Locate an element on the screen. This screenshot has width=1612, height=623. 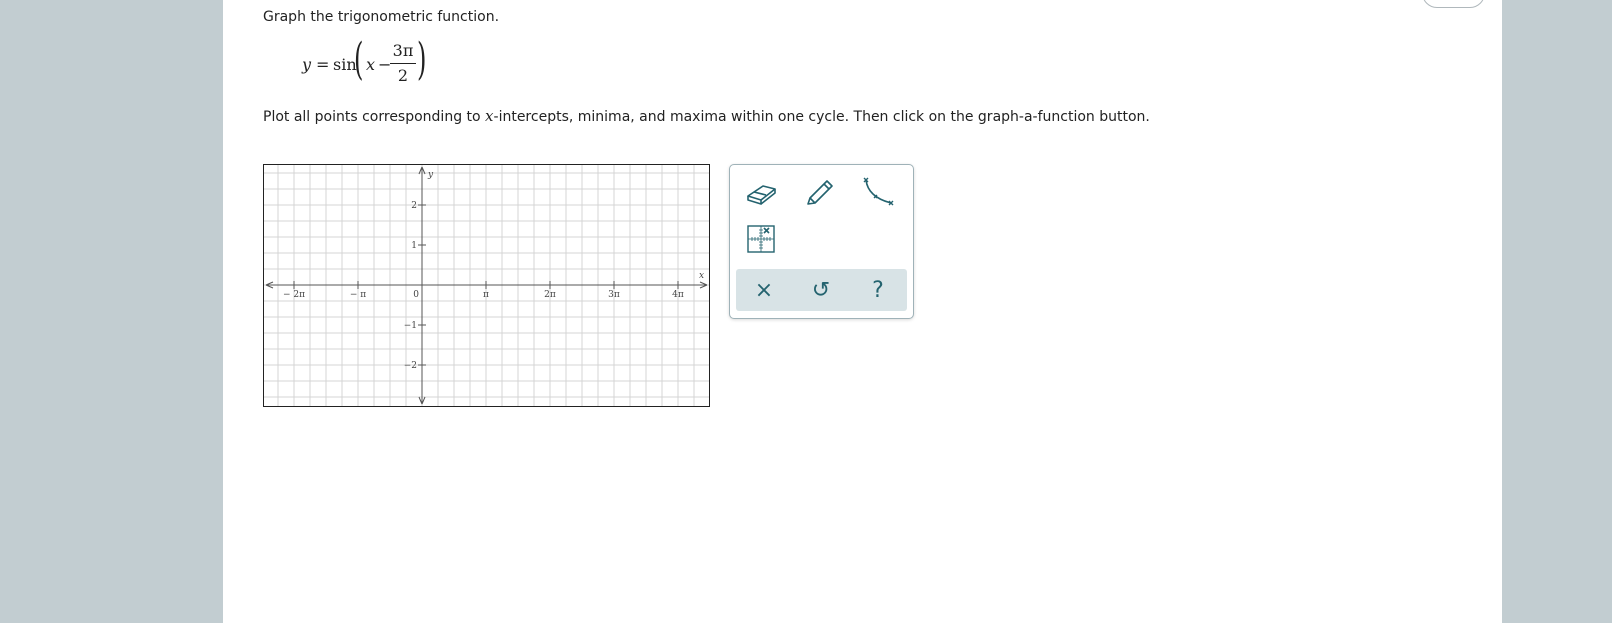
y-tick-label: −2 is located at coordinates (410, 366).